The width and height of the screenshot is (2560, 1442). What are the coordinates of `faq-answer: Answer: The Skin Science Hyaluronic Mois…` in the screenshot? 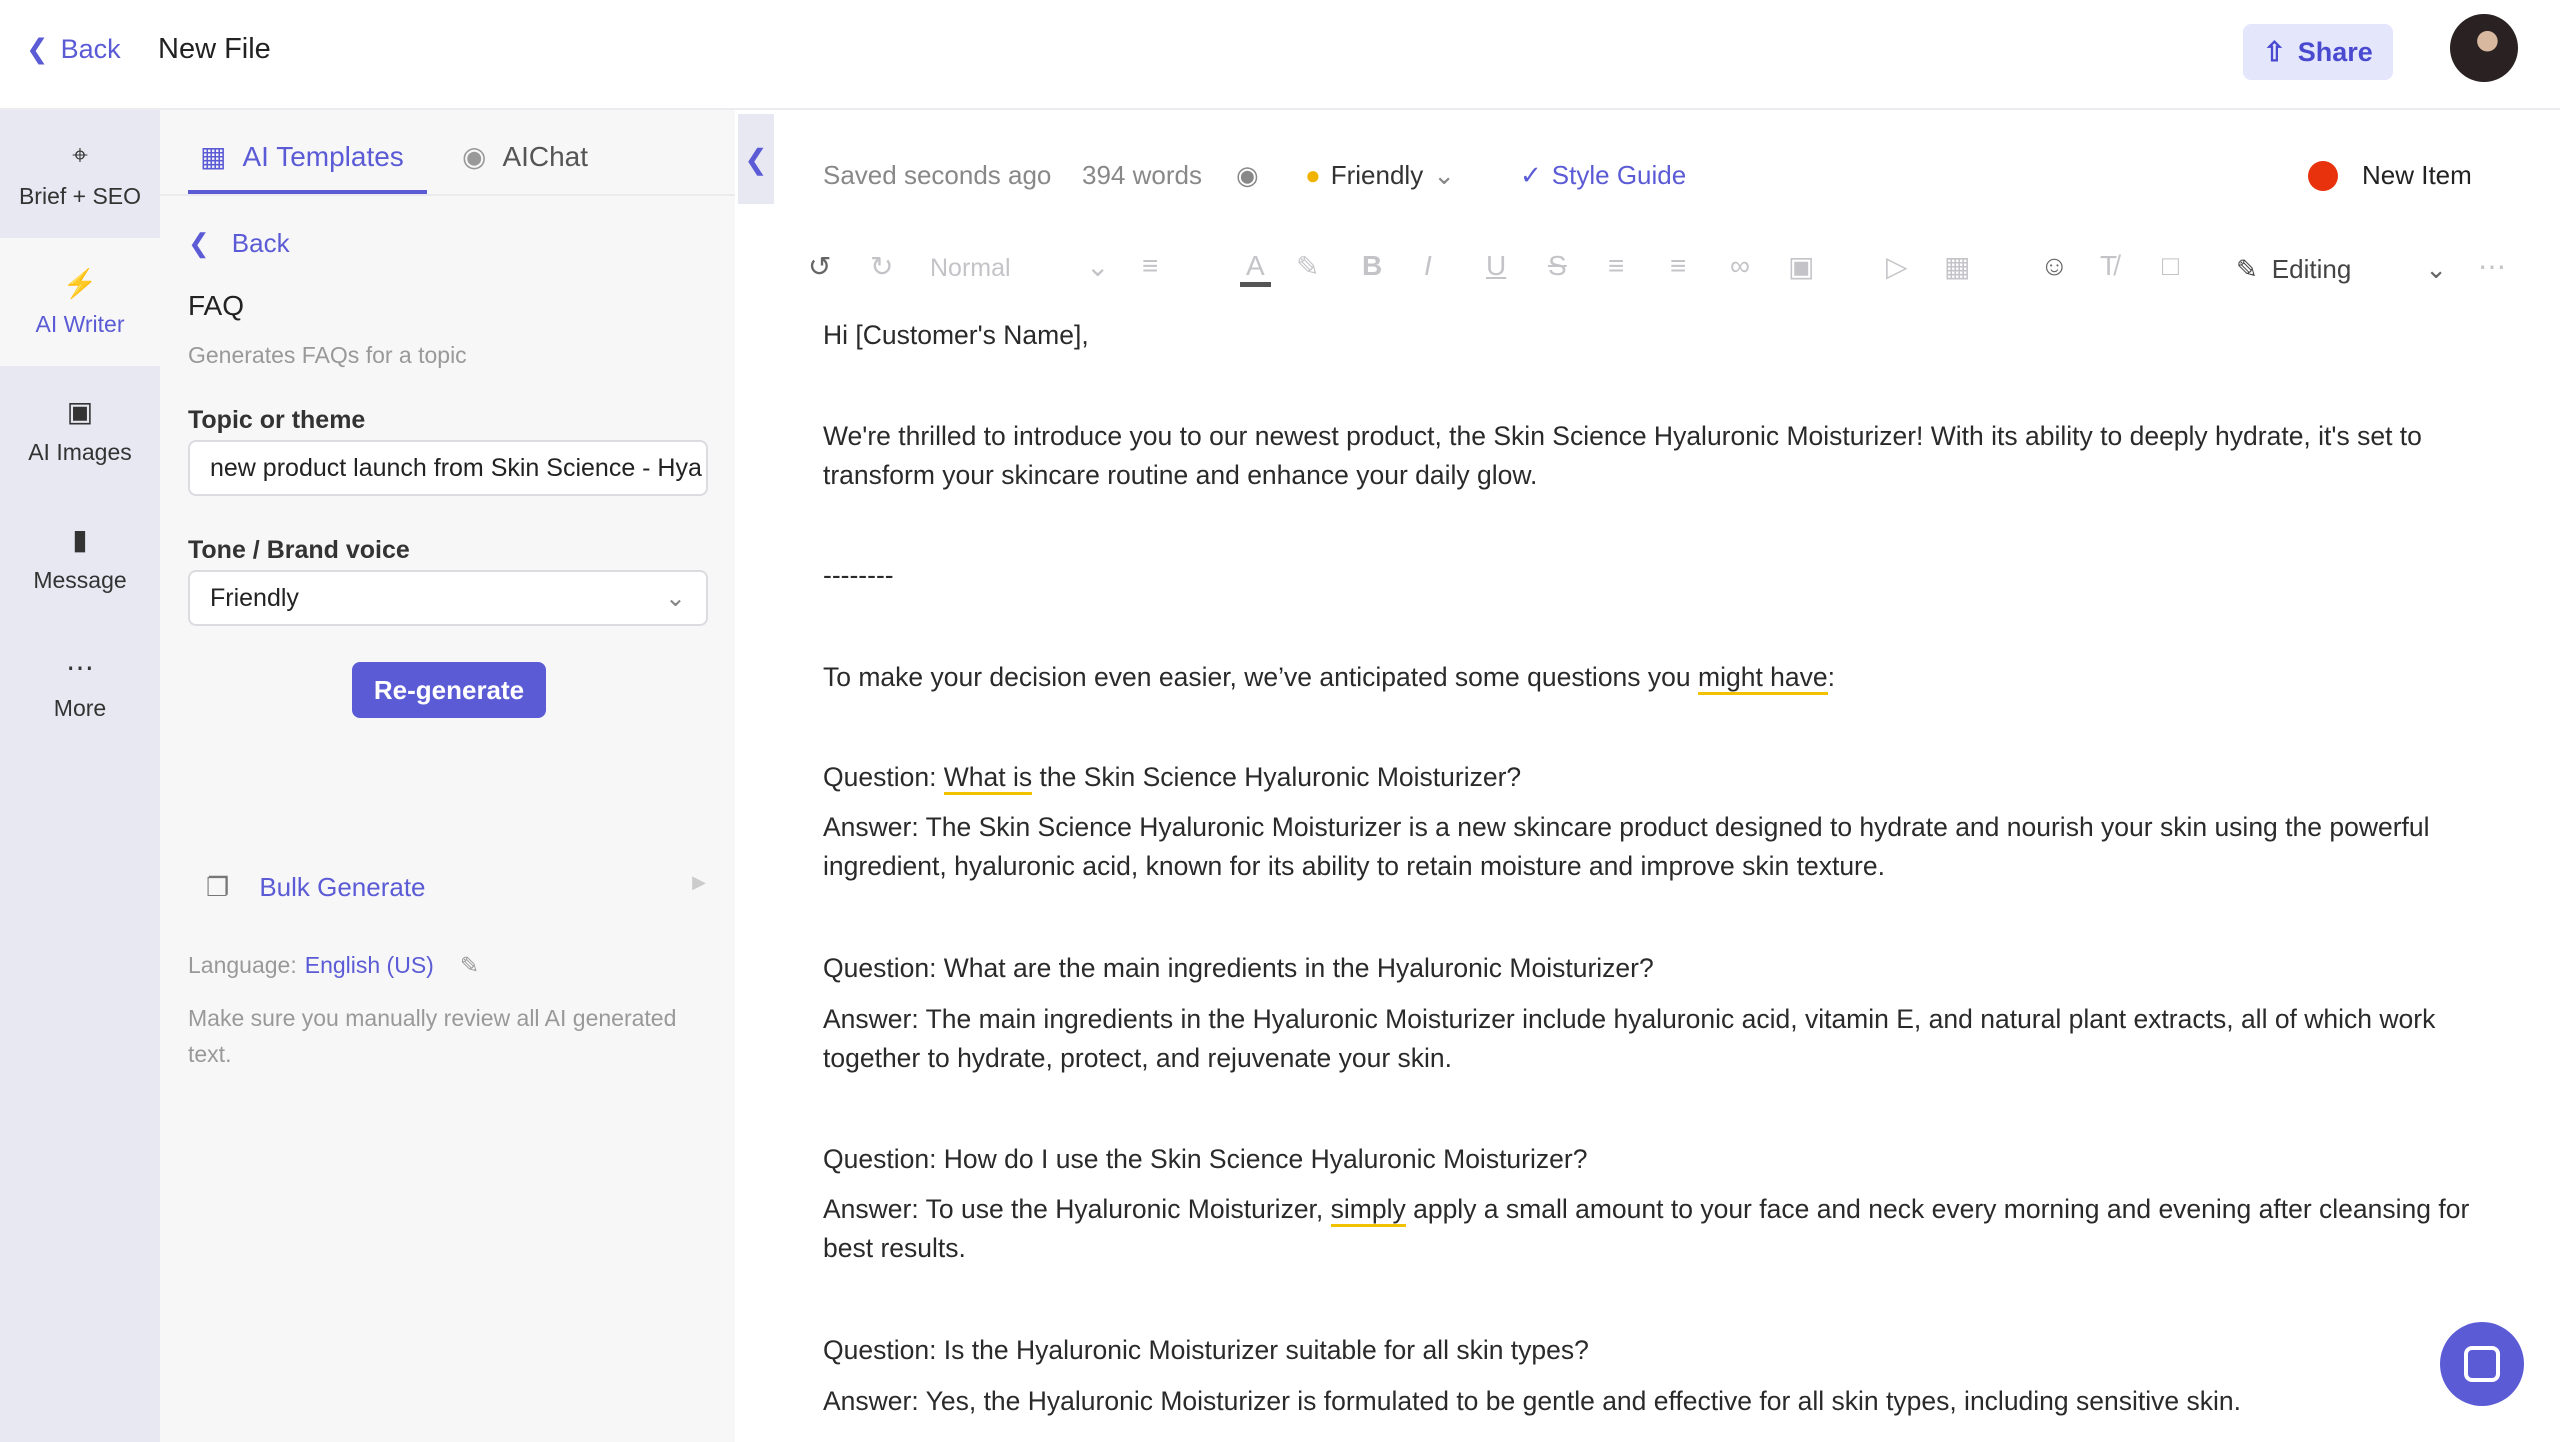 It's located at (1658, 847).